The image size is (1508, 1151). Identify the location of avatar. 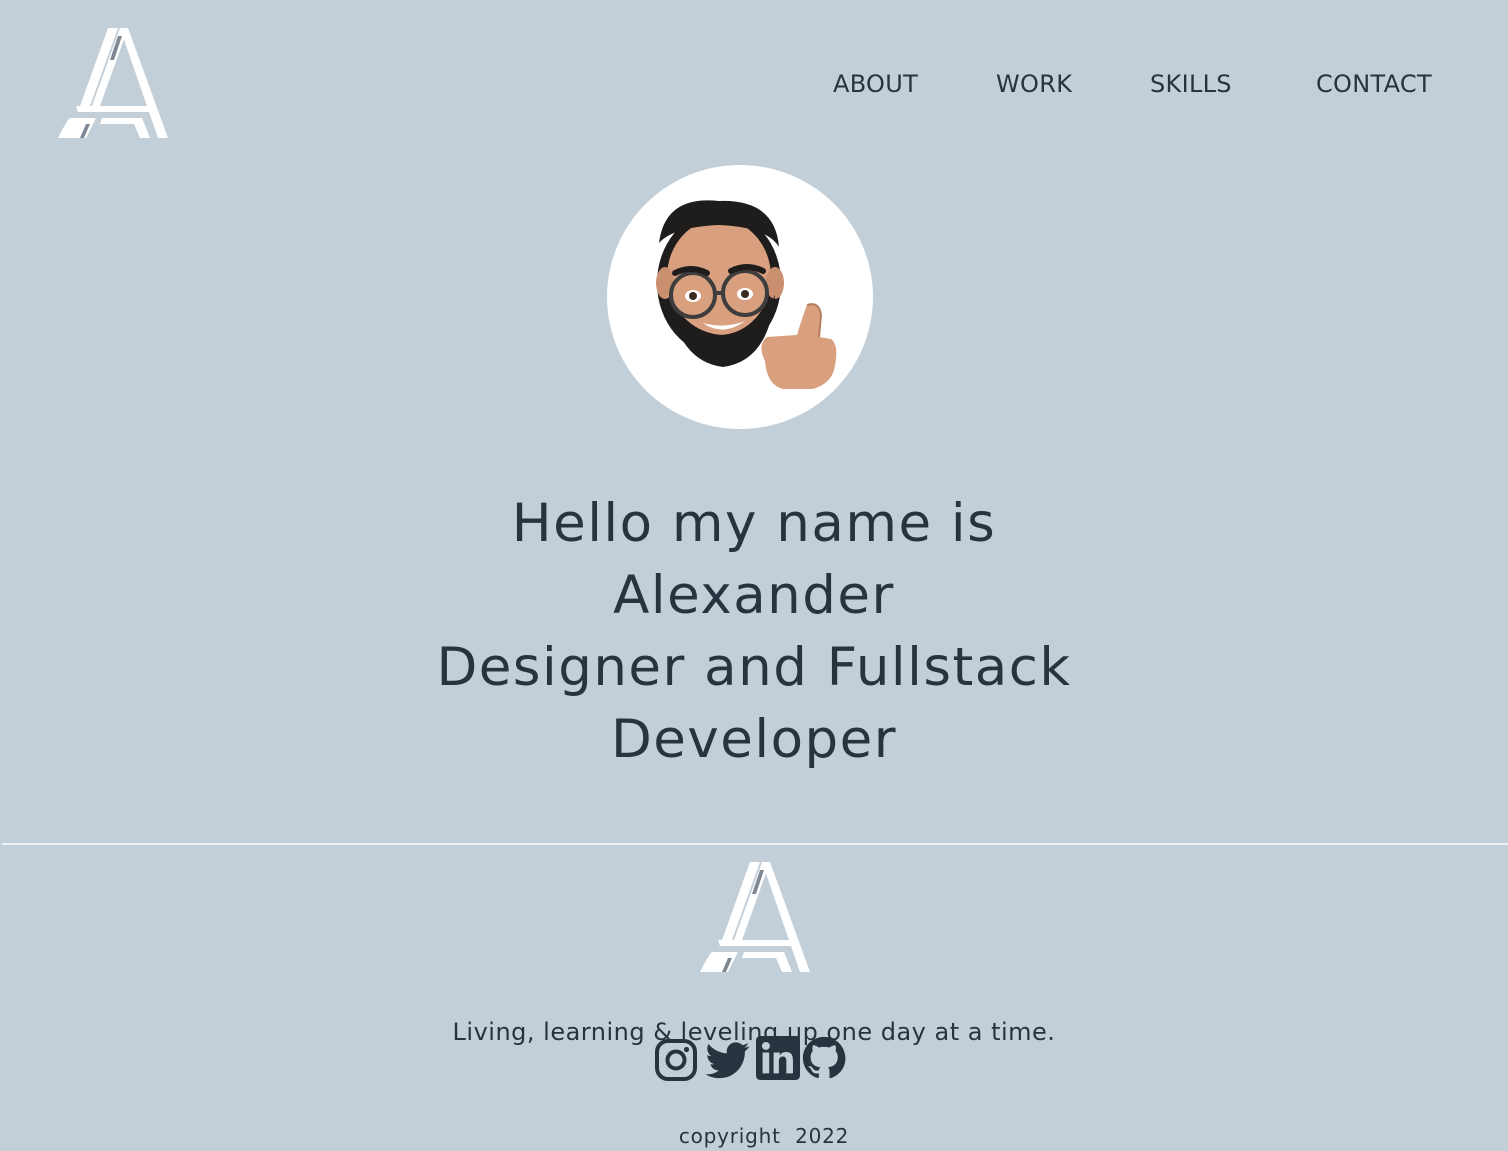
(740, 297).